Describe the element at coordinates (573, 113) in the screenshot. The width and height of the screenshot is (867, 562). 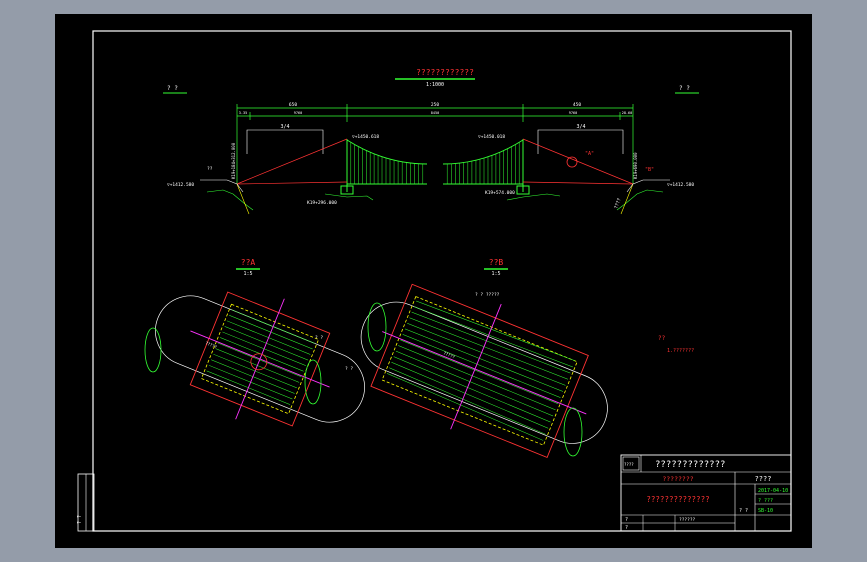
I see `dim-sub-4: 9760` at that location.